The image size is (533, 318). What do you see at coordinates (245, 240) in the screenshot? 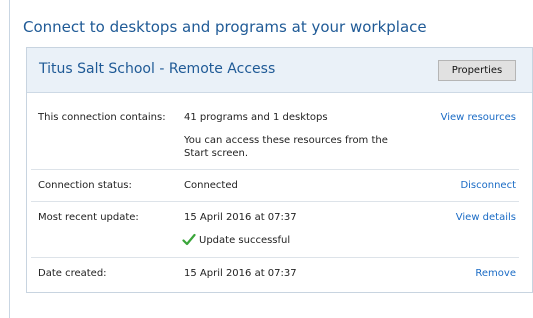
I see `update-result: Update successful` at bounding box center [245, 240].